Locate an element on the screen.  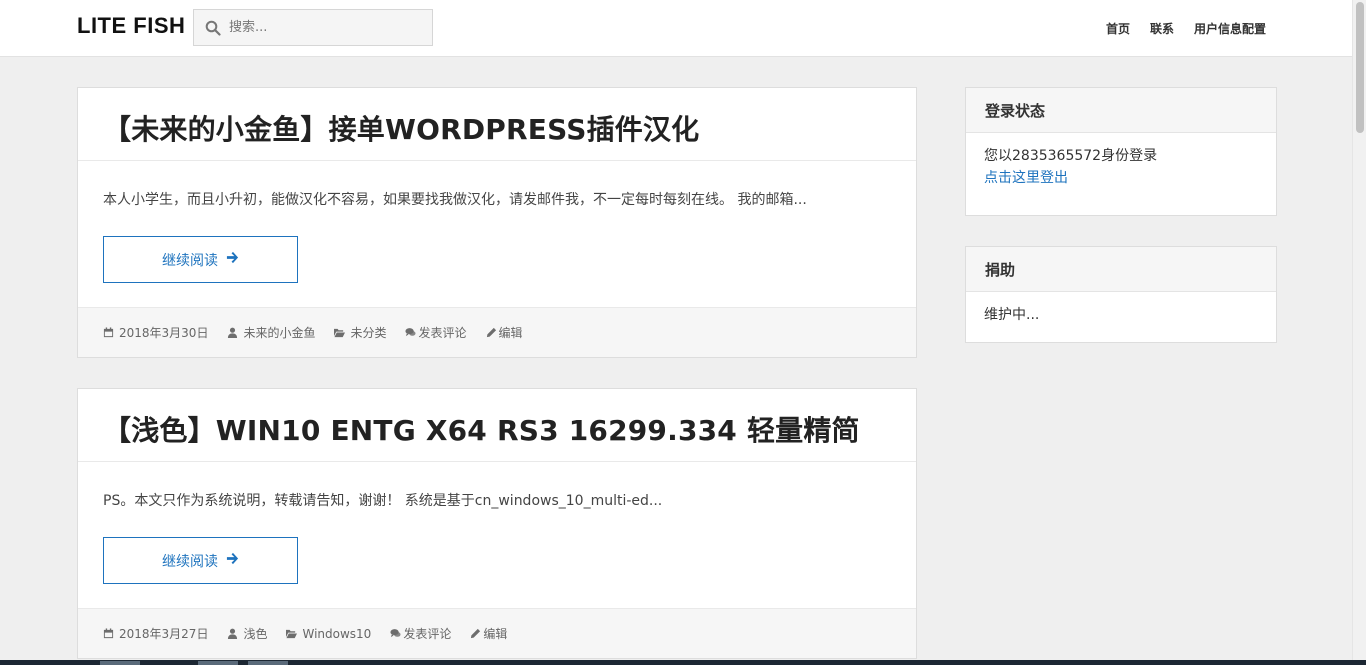
post-date: 2018年3月27日 is located at coordinates (155, 633).